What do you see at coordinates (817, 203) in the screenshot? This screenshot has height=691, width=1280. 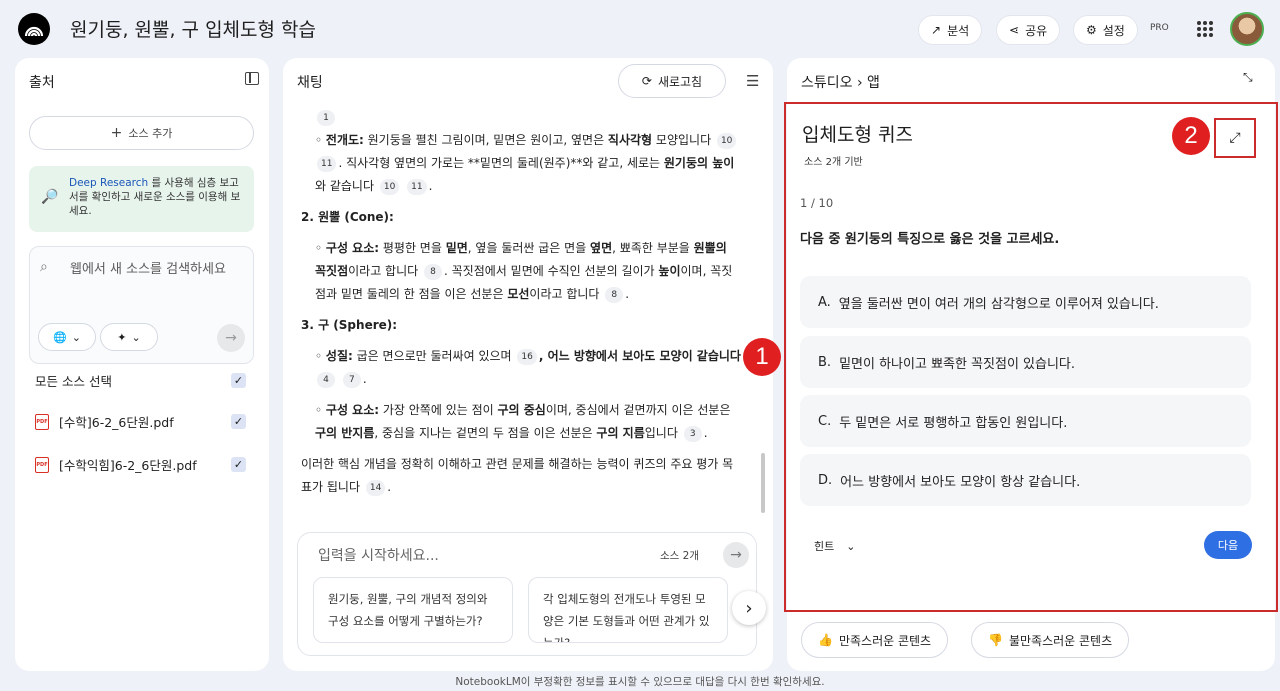 I see `quiz-progress: 1 / 10` at bounding box center [817, 203].